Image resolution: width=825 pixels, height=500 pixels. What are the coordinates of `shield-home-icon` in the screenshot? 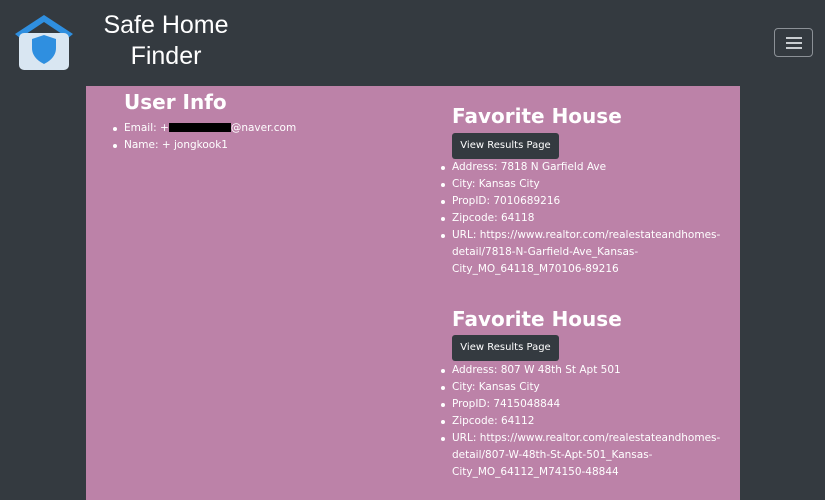 It's located at (44, 42).